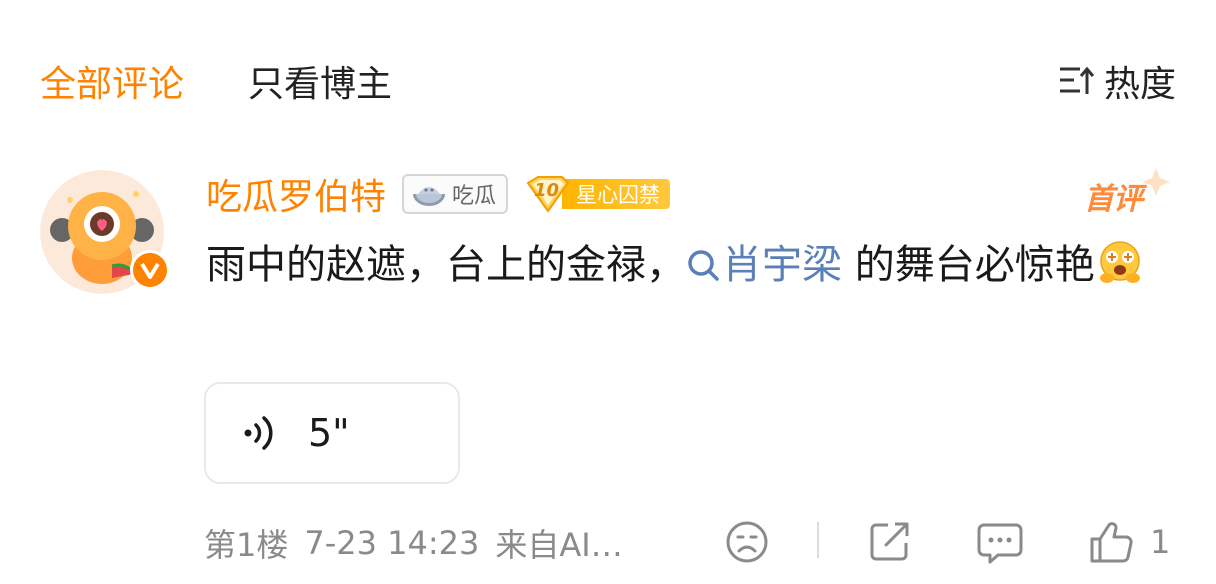 This screenshot has height=584, width=1216. I want to click on voice-wave-icon, so click(258, 433).